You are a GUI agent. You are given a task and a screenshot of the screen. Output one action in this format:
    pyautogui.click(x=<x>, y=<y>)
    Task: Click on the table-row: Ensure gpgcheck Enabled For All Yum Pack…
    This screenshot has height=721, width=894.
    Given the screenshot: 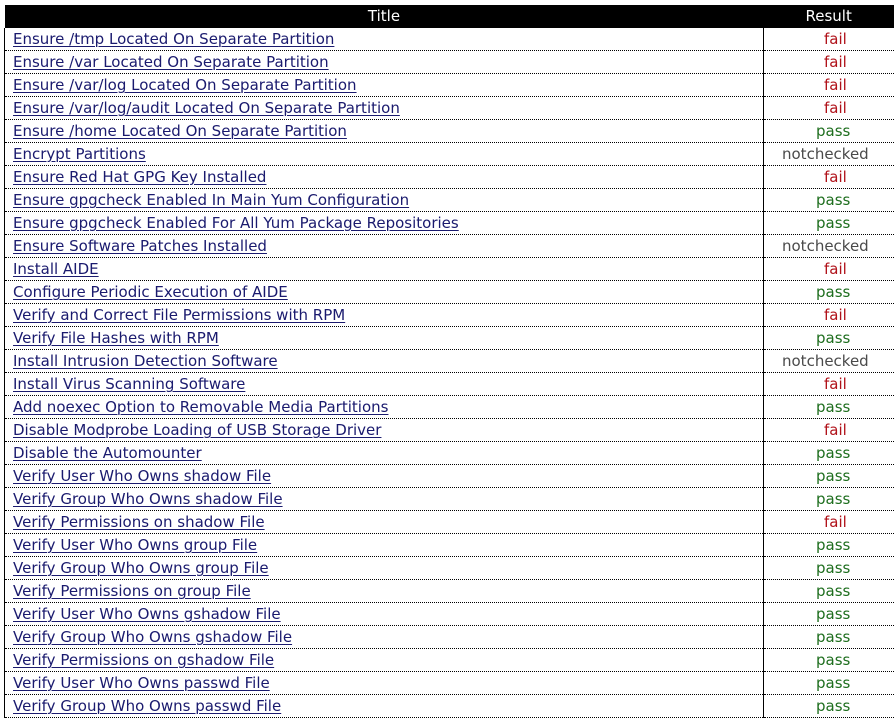 What is the action you would take?
    pyautogui.click(x=449, y=223)
    